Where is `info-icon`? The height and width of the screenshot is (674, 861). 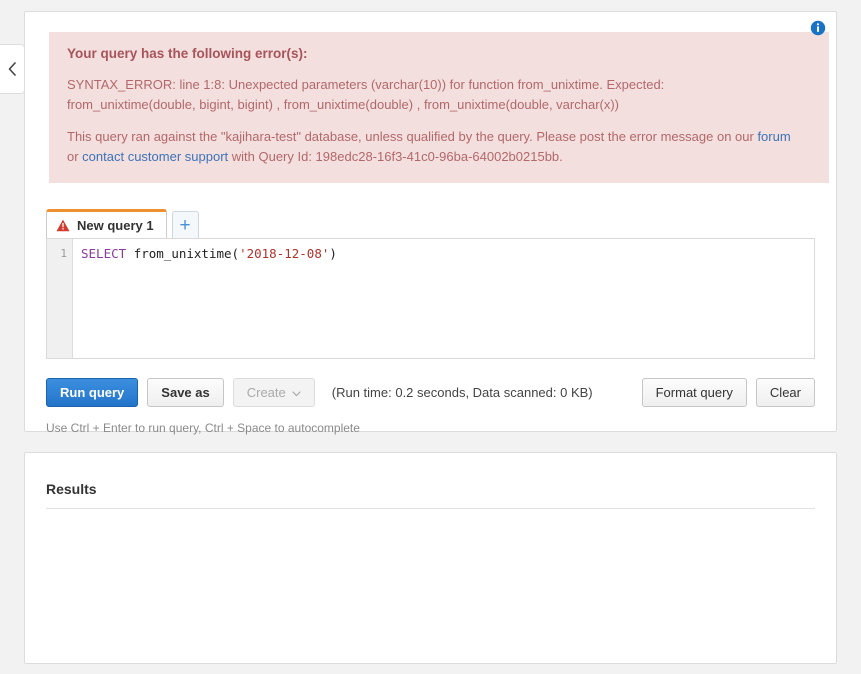
info-icon is located at coordinates (818, 28).